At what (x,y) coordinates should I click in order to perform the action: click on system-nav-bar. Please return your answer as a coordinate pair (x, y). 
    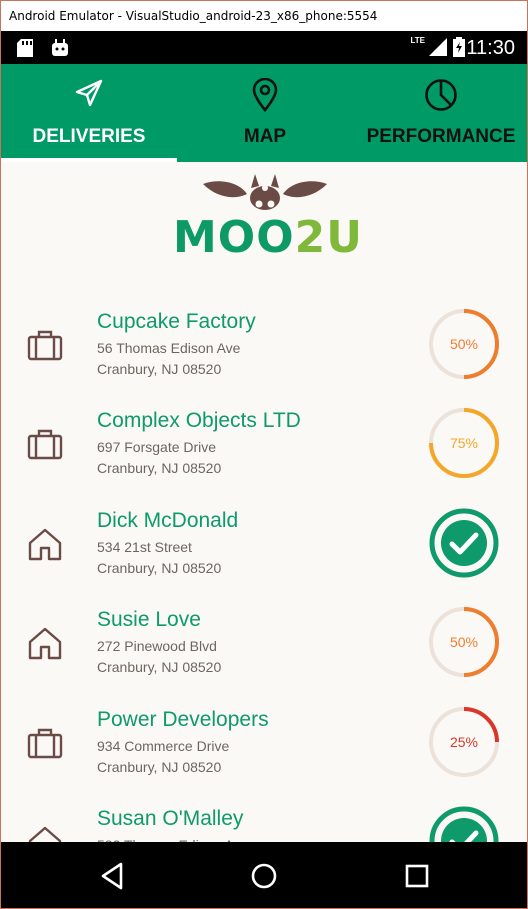
    Looking at the image, I should click on (264, 875).